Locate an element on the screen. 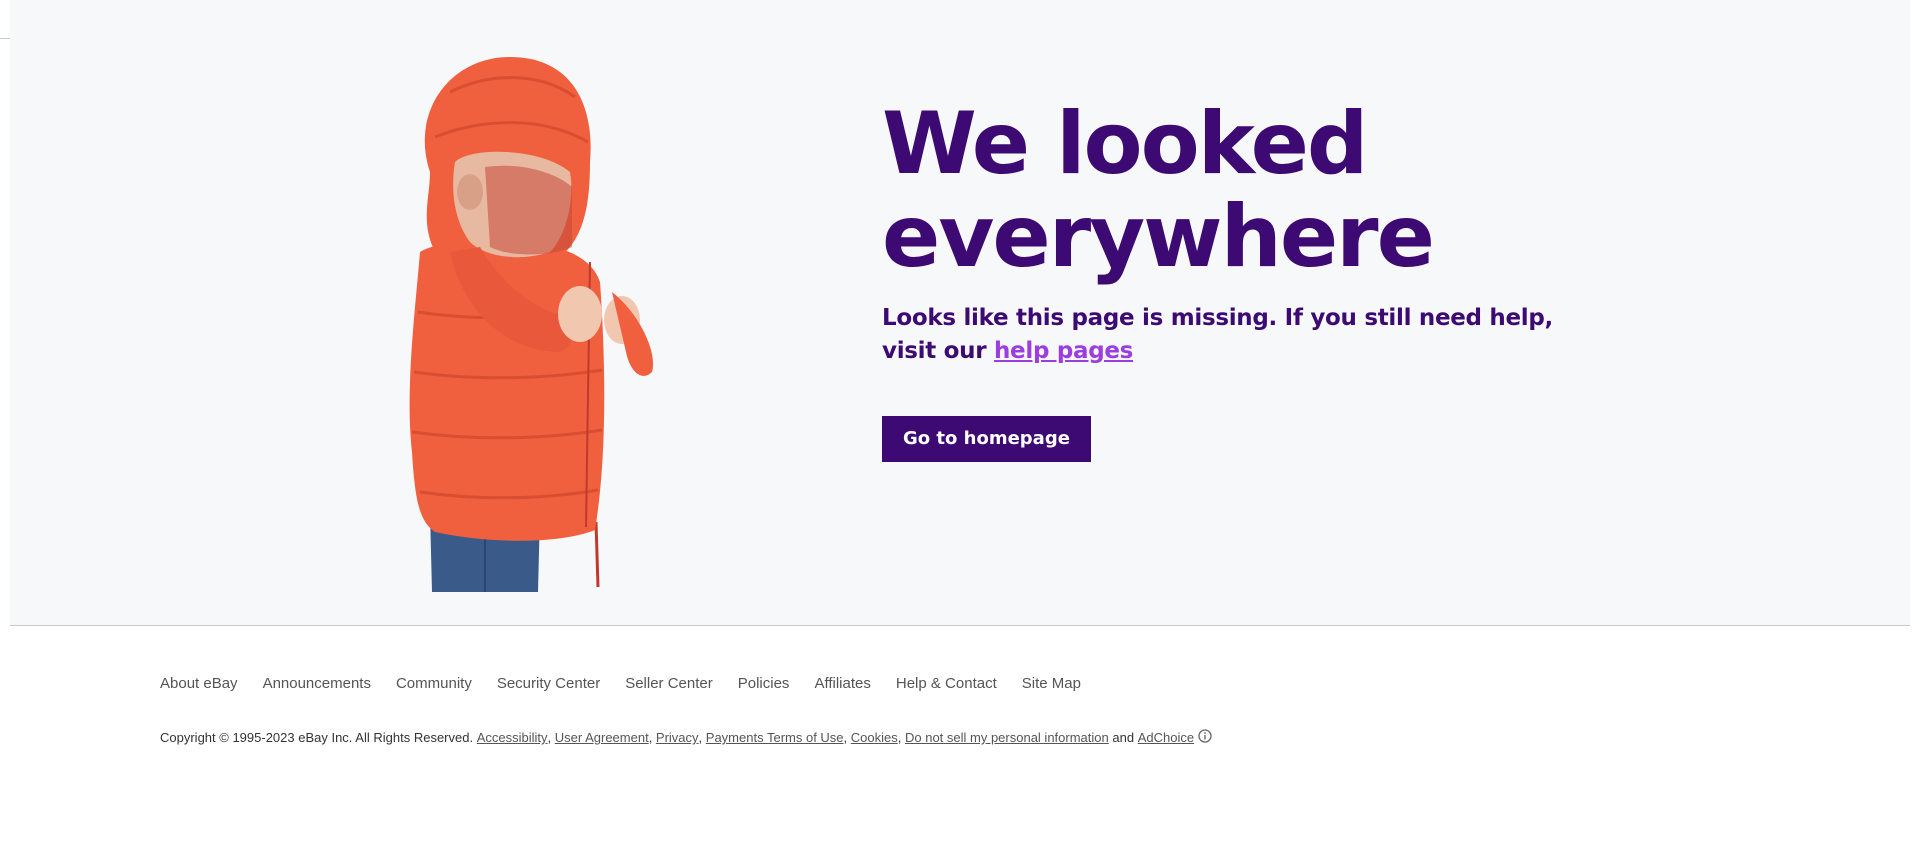 This screenshot has height=847, width=1920. footer-link-seller-center: Seller Center is located at coordinates (669, 683).